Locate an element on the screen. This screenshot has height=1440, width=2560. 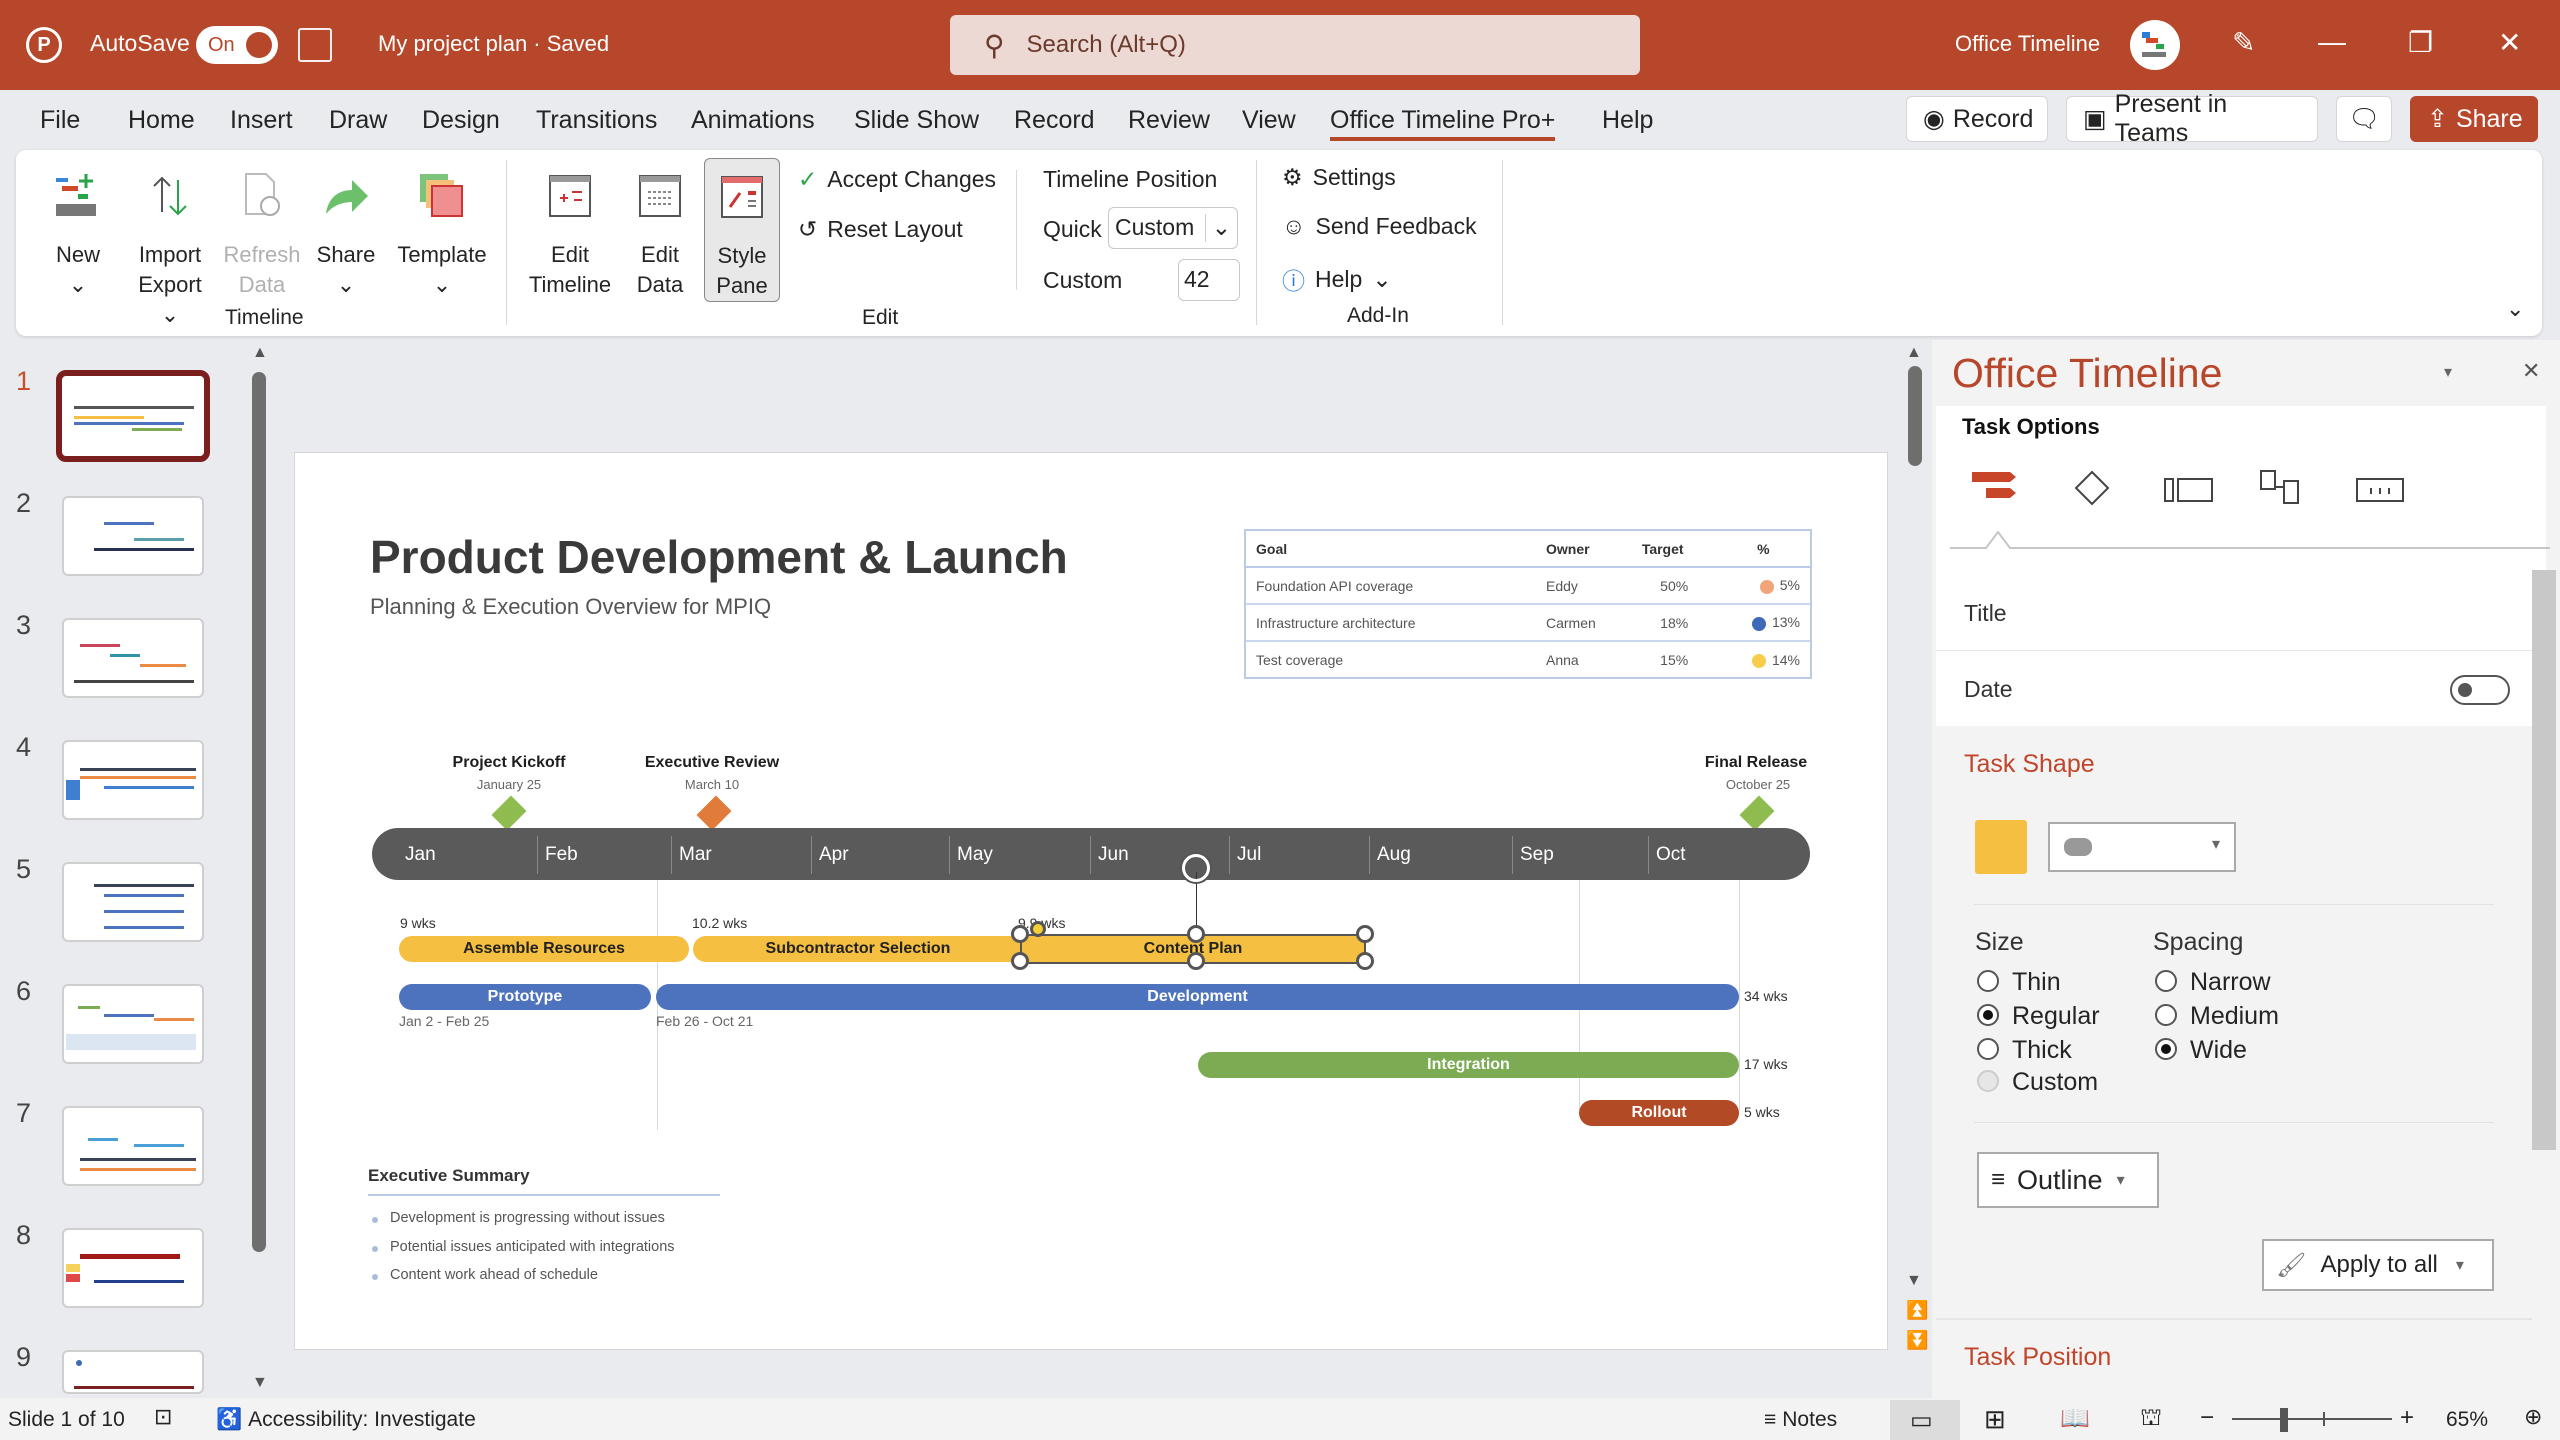
dependency-icon is located at coordinates (2280, 488).